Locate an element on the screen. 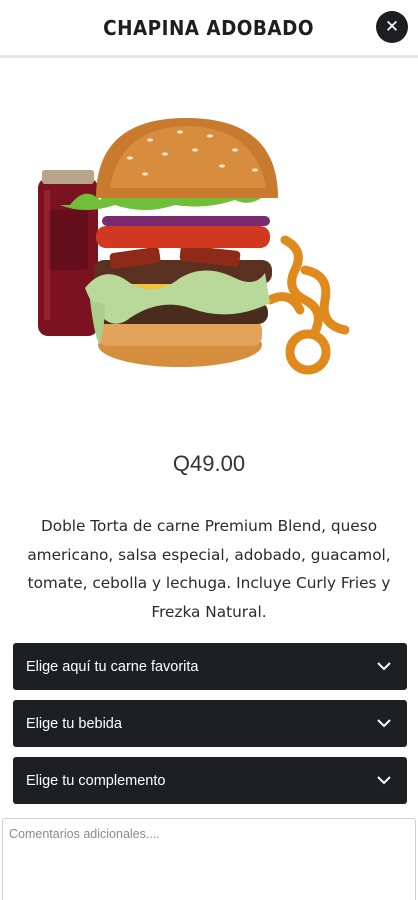 This screenshot has width=418, height=900. close-button: ✕ is located at coordinates (392, 27).